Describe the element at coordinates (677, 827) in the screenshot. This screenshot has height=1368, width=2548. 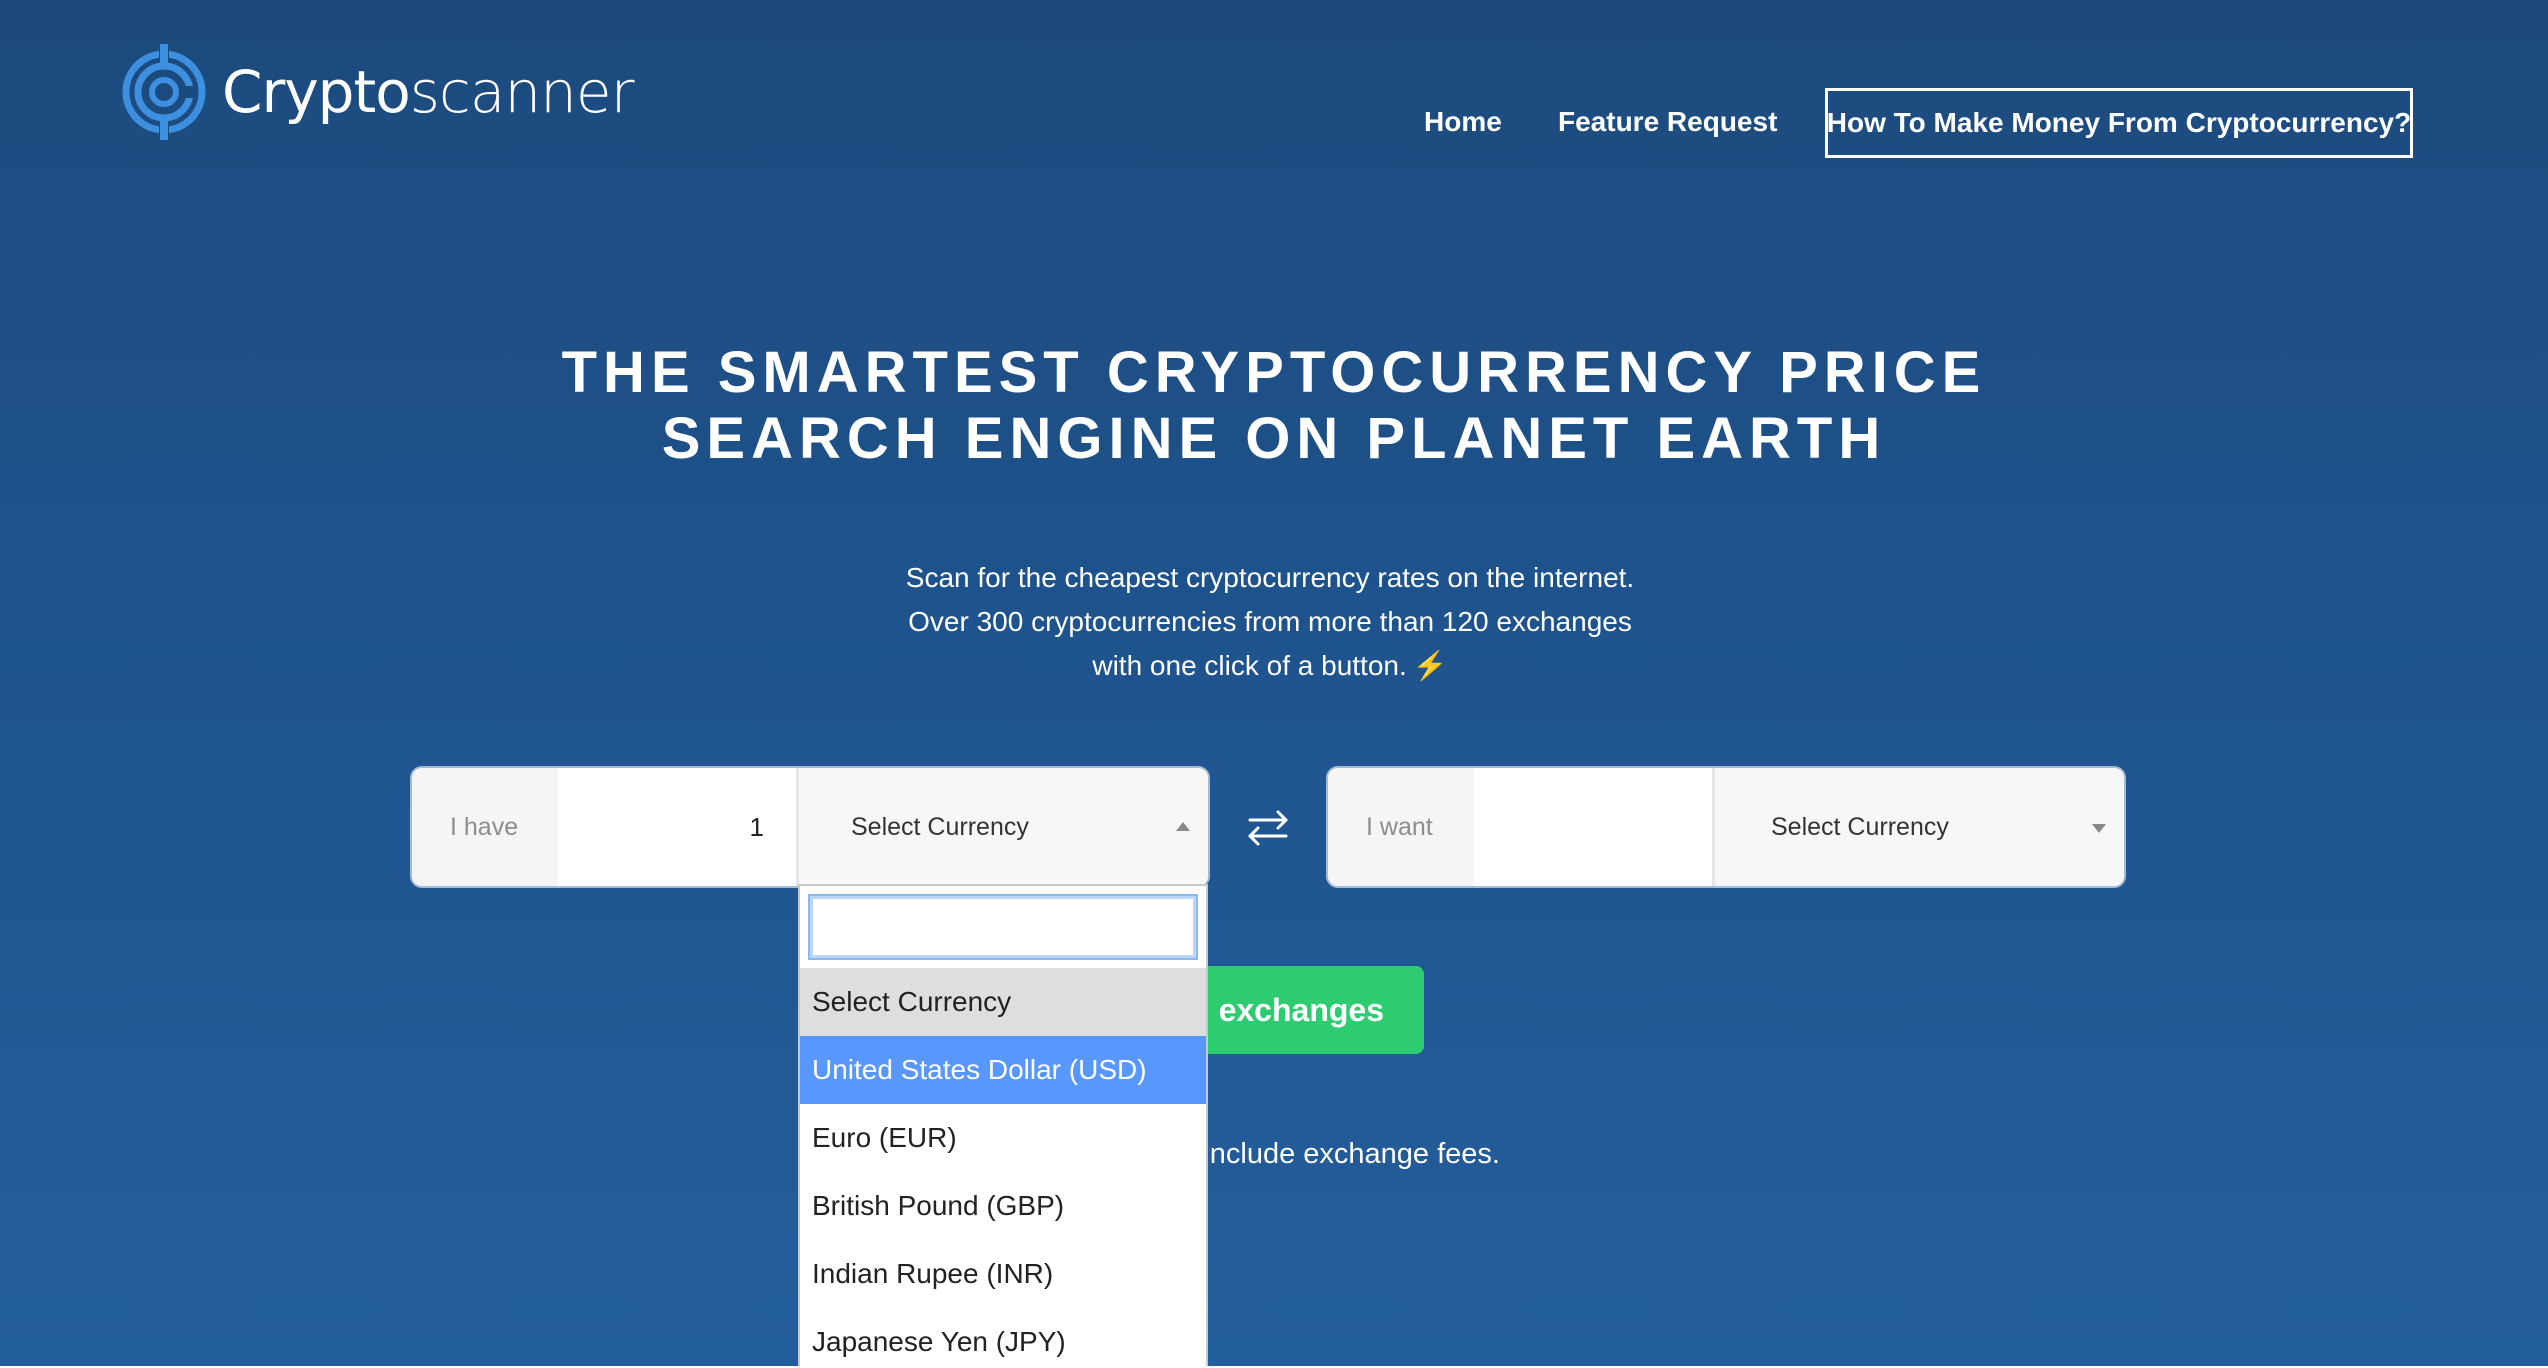
I see `have-amount-input` at that location.